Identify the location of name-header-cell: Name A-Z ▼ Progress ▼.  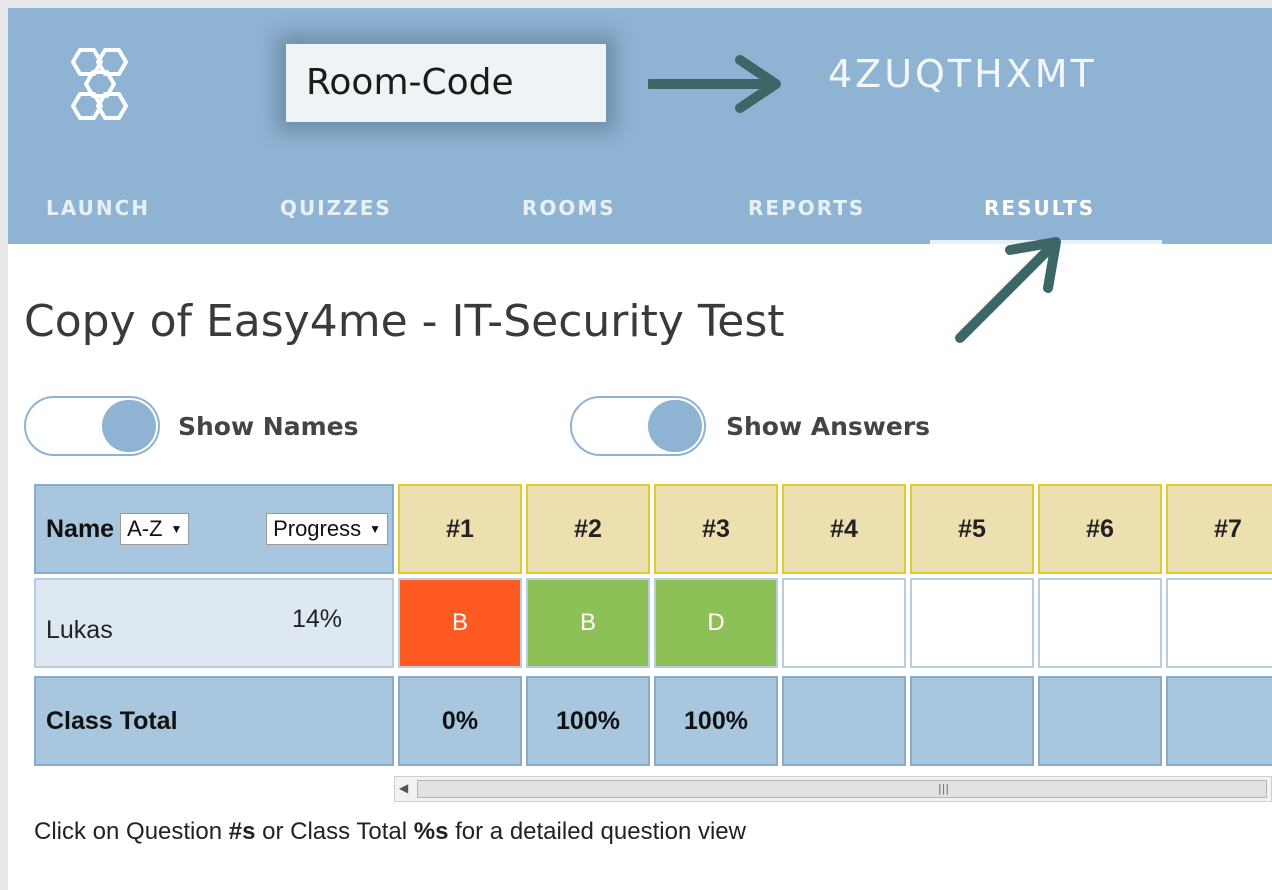
(214, 529).